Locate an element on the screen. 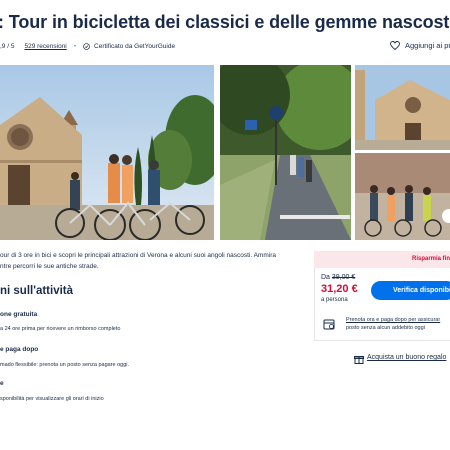  check-availability-button: Verifica disponibil is located at coordinates (410, 290).